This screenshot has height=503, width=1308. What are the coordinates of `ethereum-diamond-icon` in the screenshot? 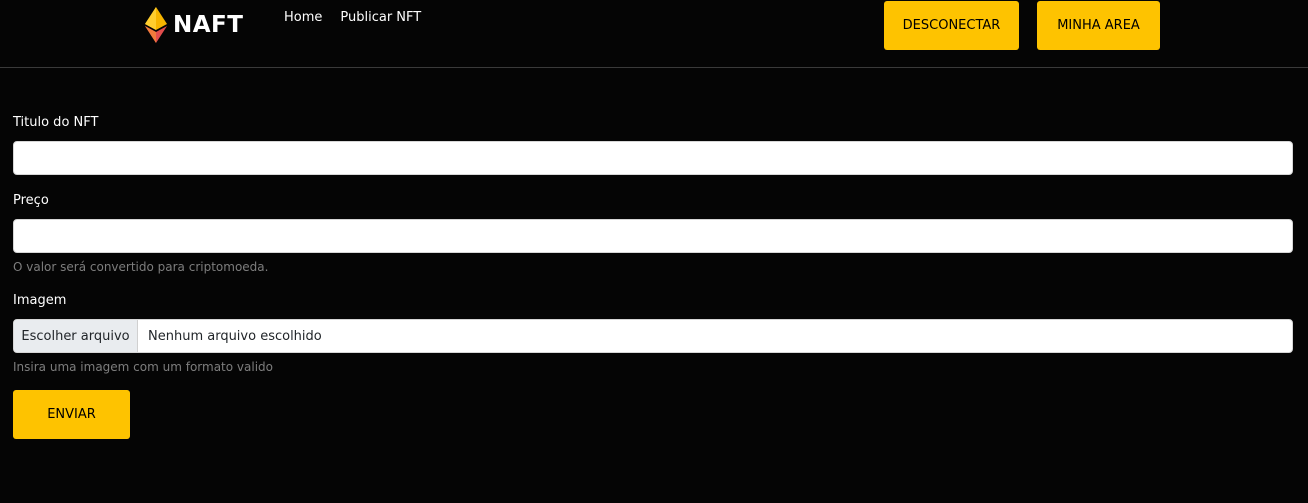 It's located at (156, 25).